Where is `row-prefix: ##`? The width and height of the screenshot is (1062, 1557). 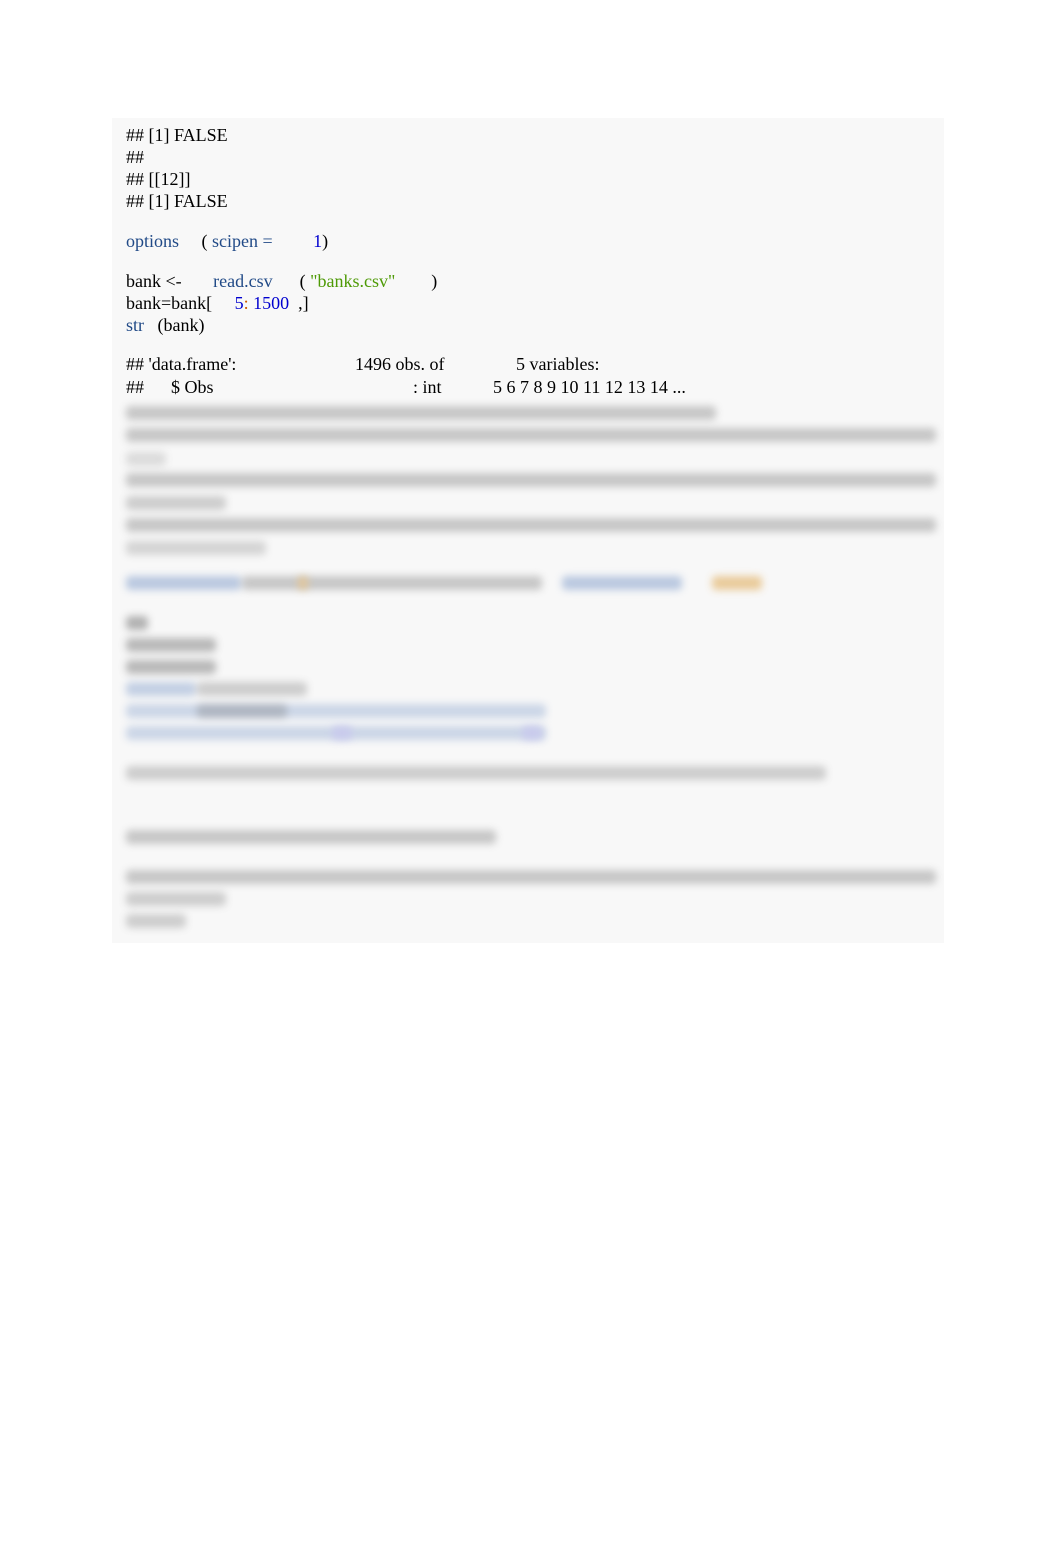 row-prefix: ## is located at coordinates (135, 387).